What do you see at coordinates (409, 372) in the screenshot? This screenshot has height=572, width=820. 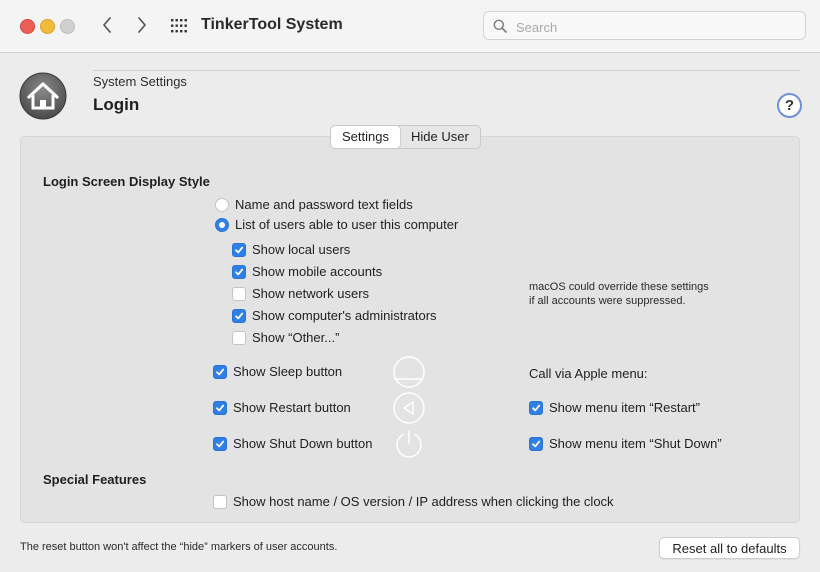 I see `sleep-icon` at bounding box center [409, 372].